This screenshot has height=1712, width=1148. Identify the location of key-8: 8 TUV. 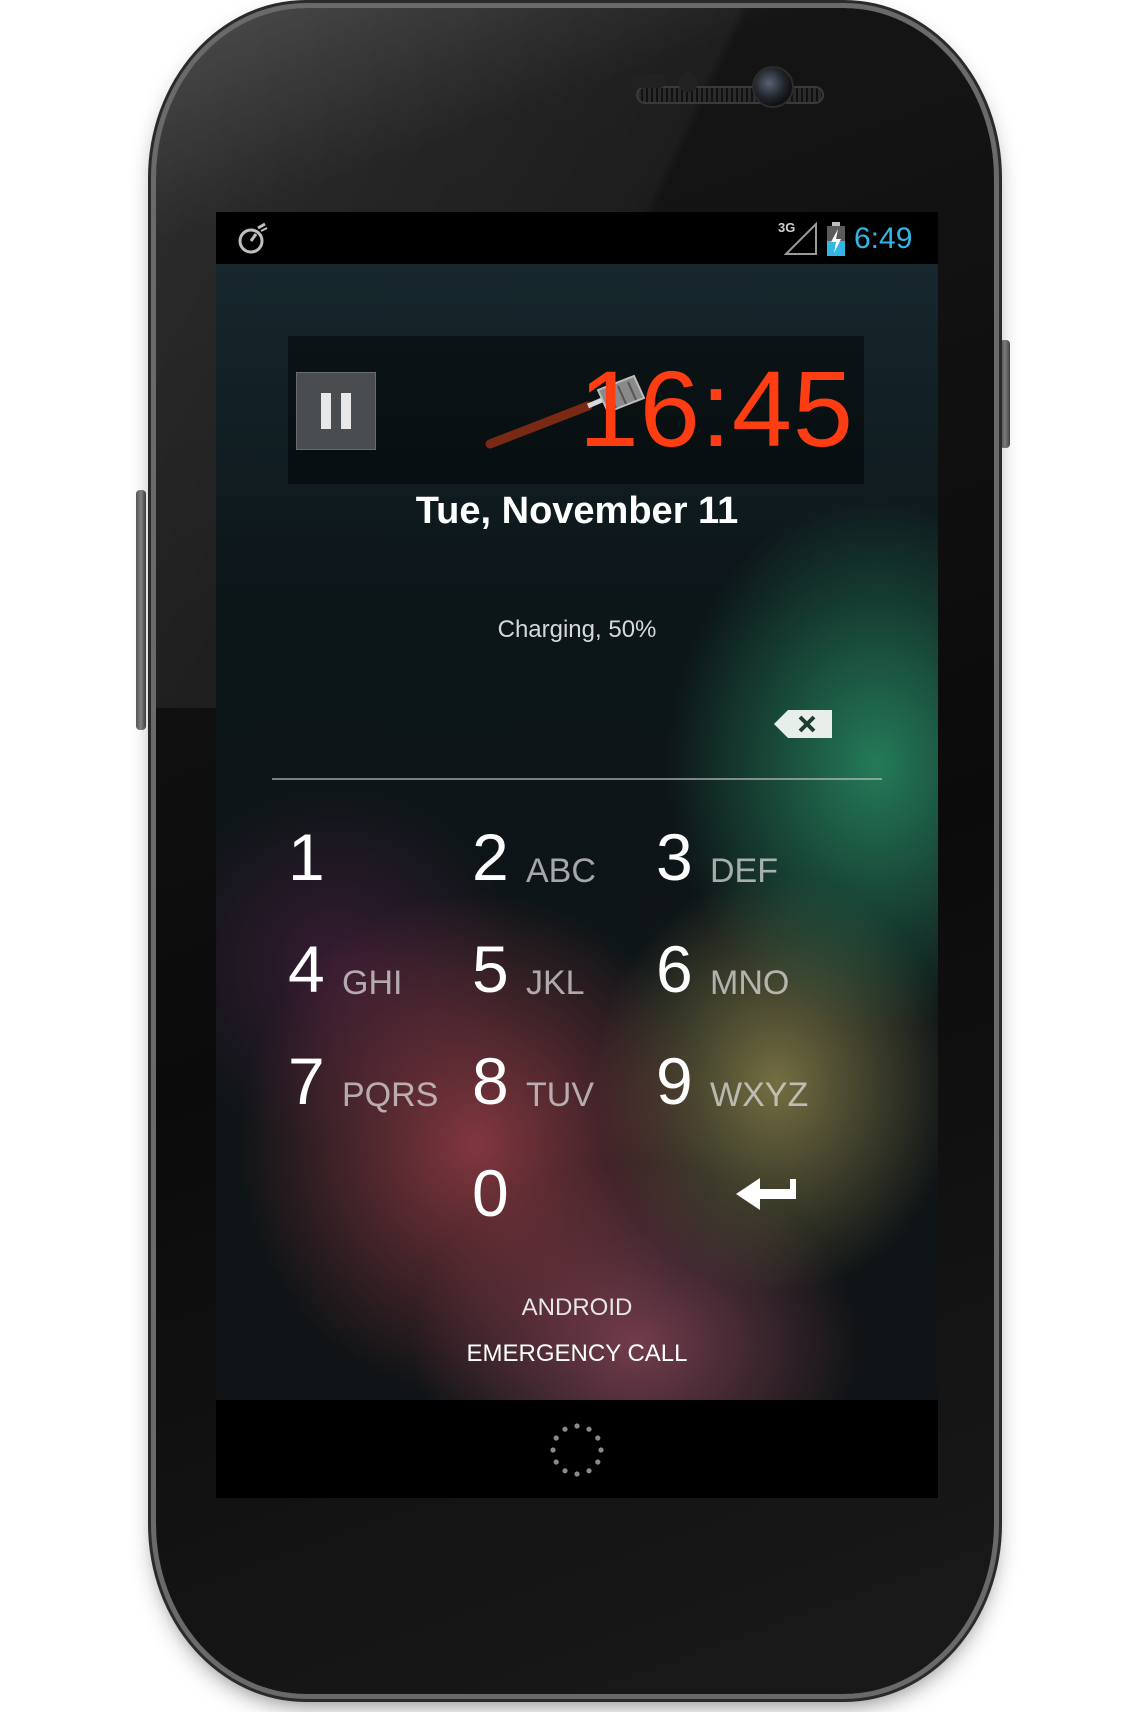
(572, 1077).